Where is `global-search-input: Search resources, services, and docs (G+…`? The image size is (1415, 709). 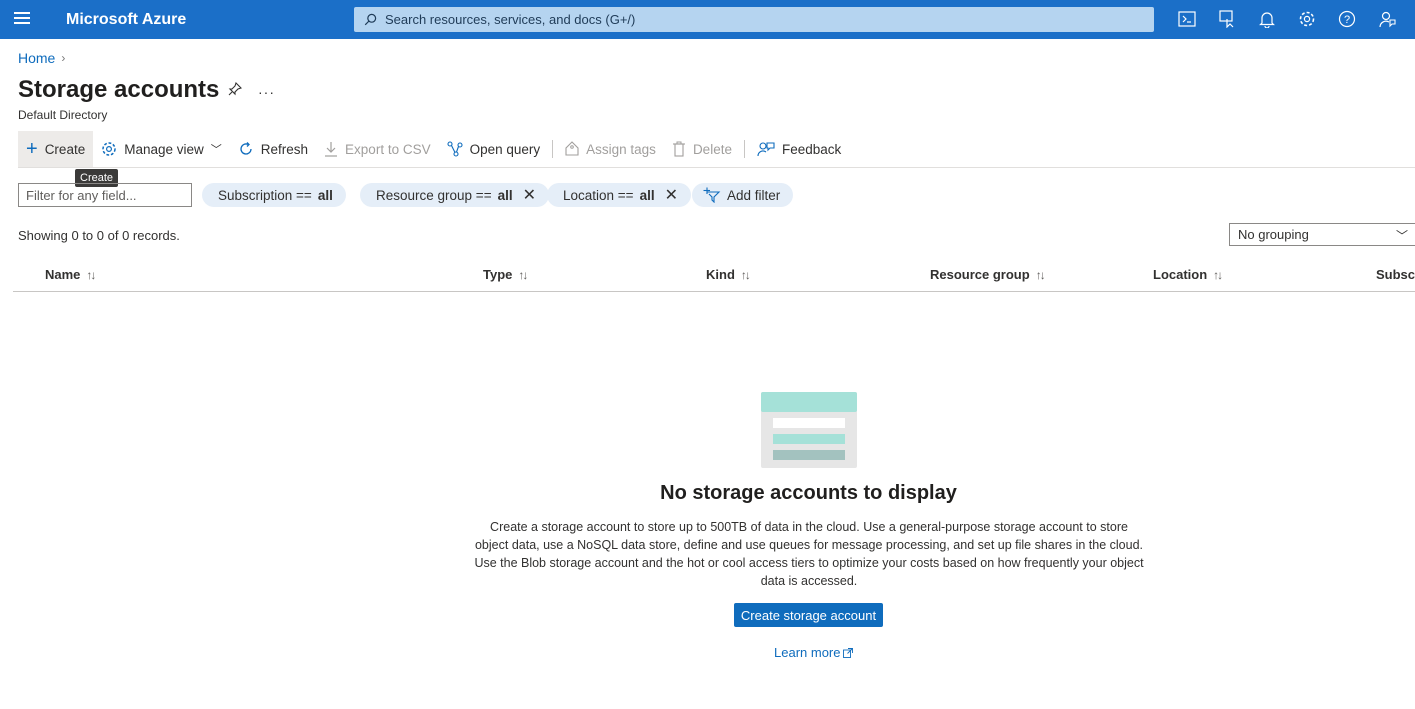
global-search-input: Search resources, services, and docs (G+… is located at coordinates (754, 19).